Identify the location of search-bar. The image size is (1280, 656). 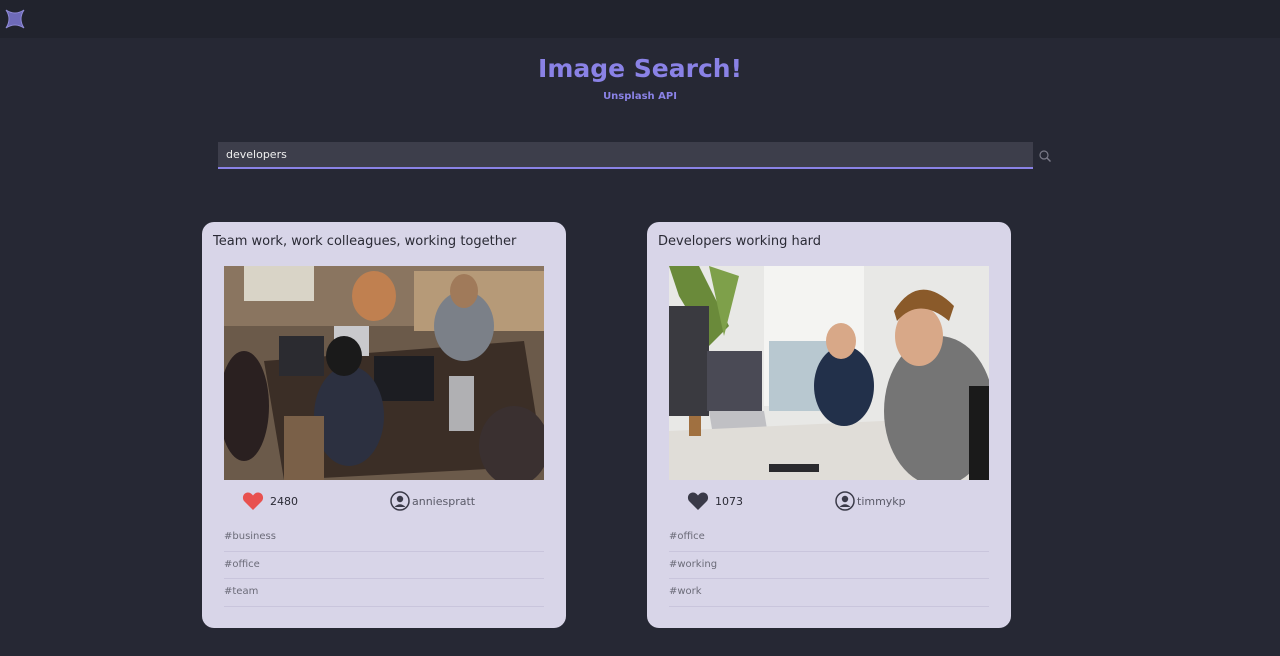
(625, 155).